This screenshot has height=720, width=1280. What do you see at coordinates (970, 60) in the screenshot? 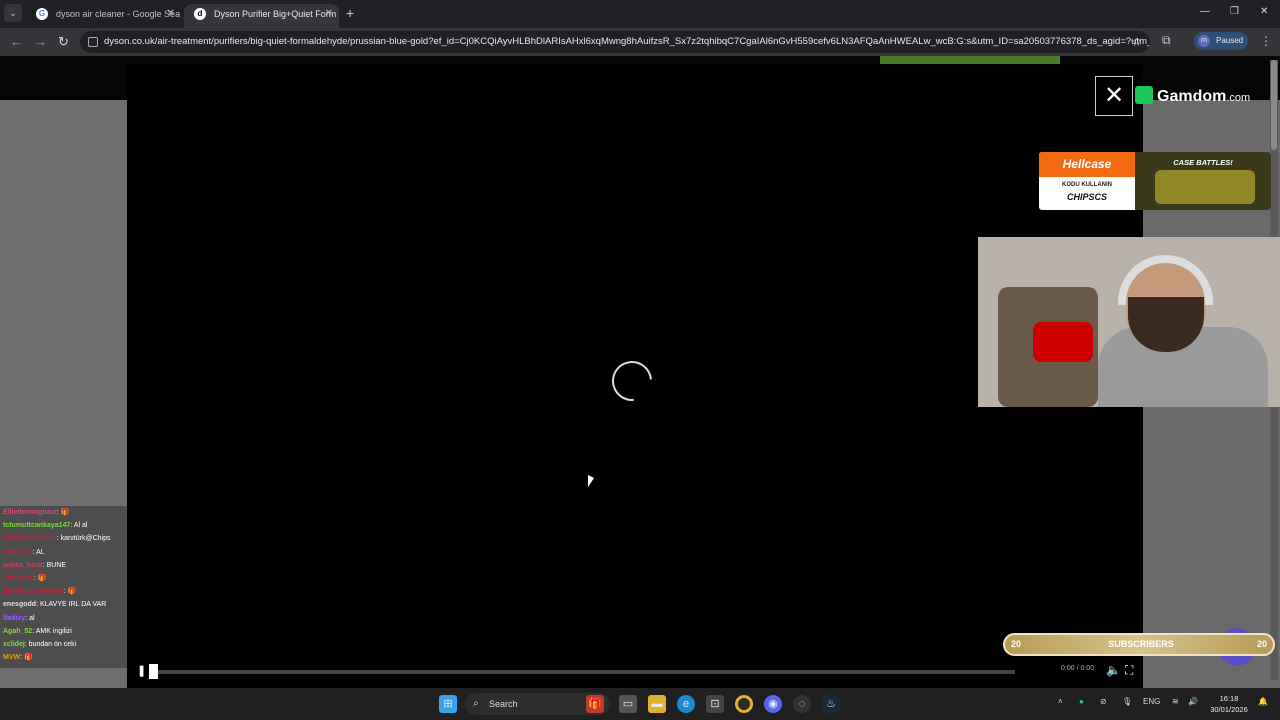
I see `promo-bar` at bounding box center [970, 60].